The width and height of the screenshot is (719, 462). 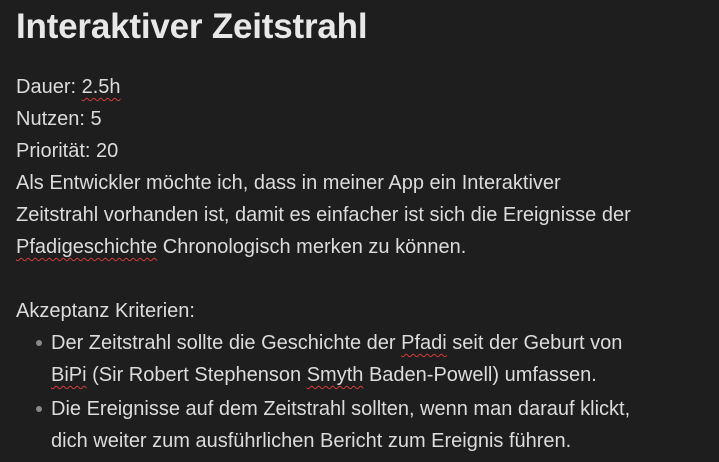 What do you see at coordinates (363, 27) in the screenshot?
I see `note-title: Interaktiver Zeitstrahl` at bounding box center [363, 27].